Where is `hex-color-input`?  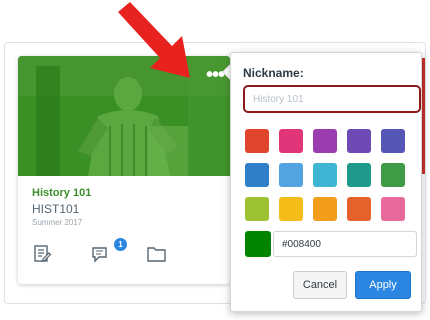
hex-color-input is located at coordinates (345, 244).